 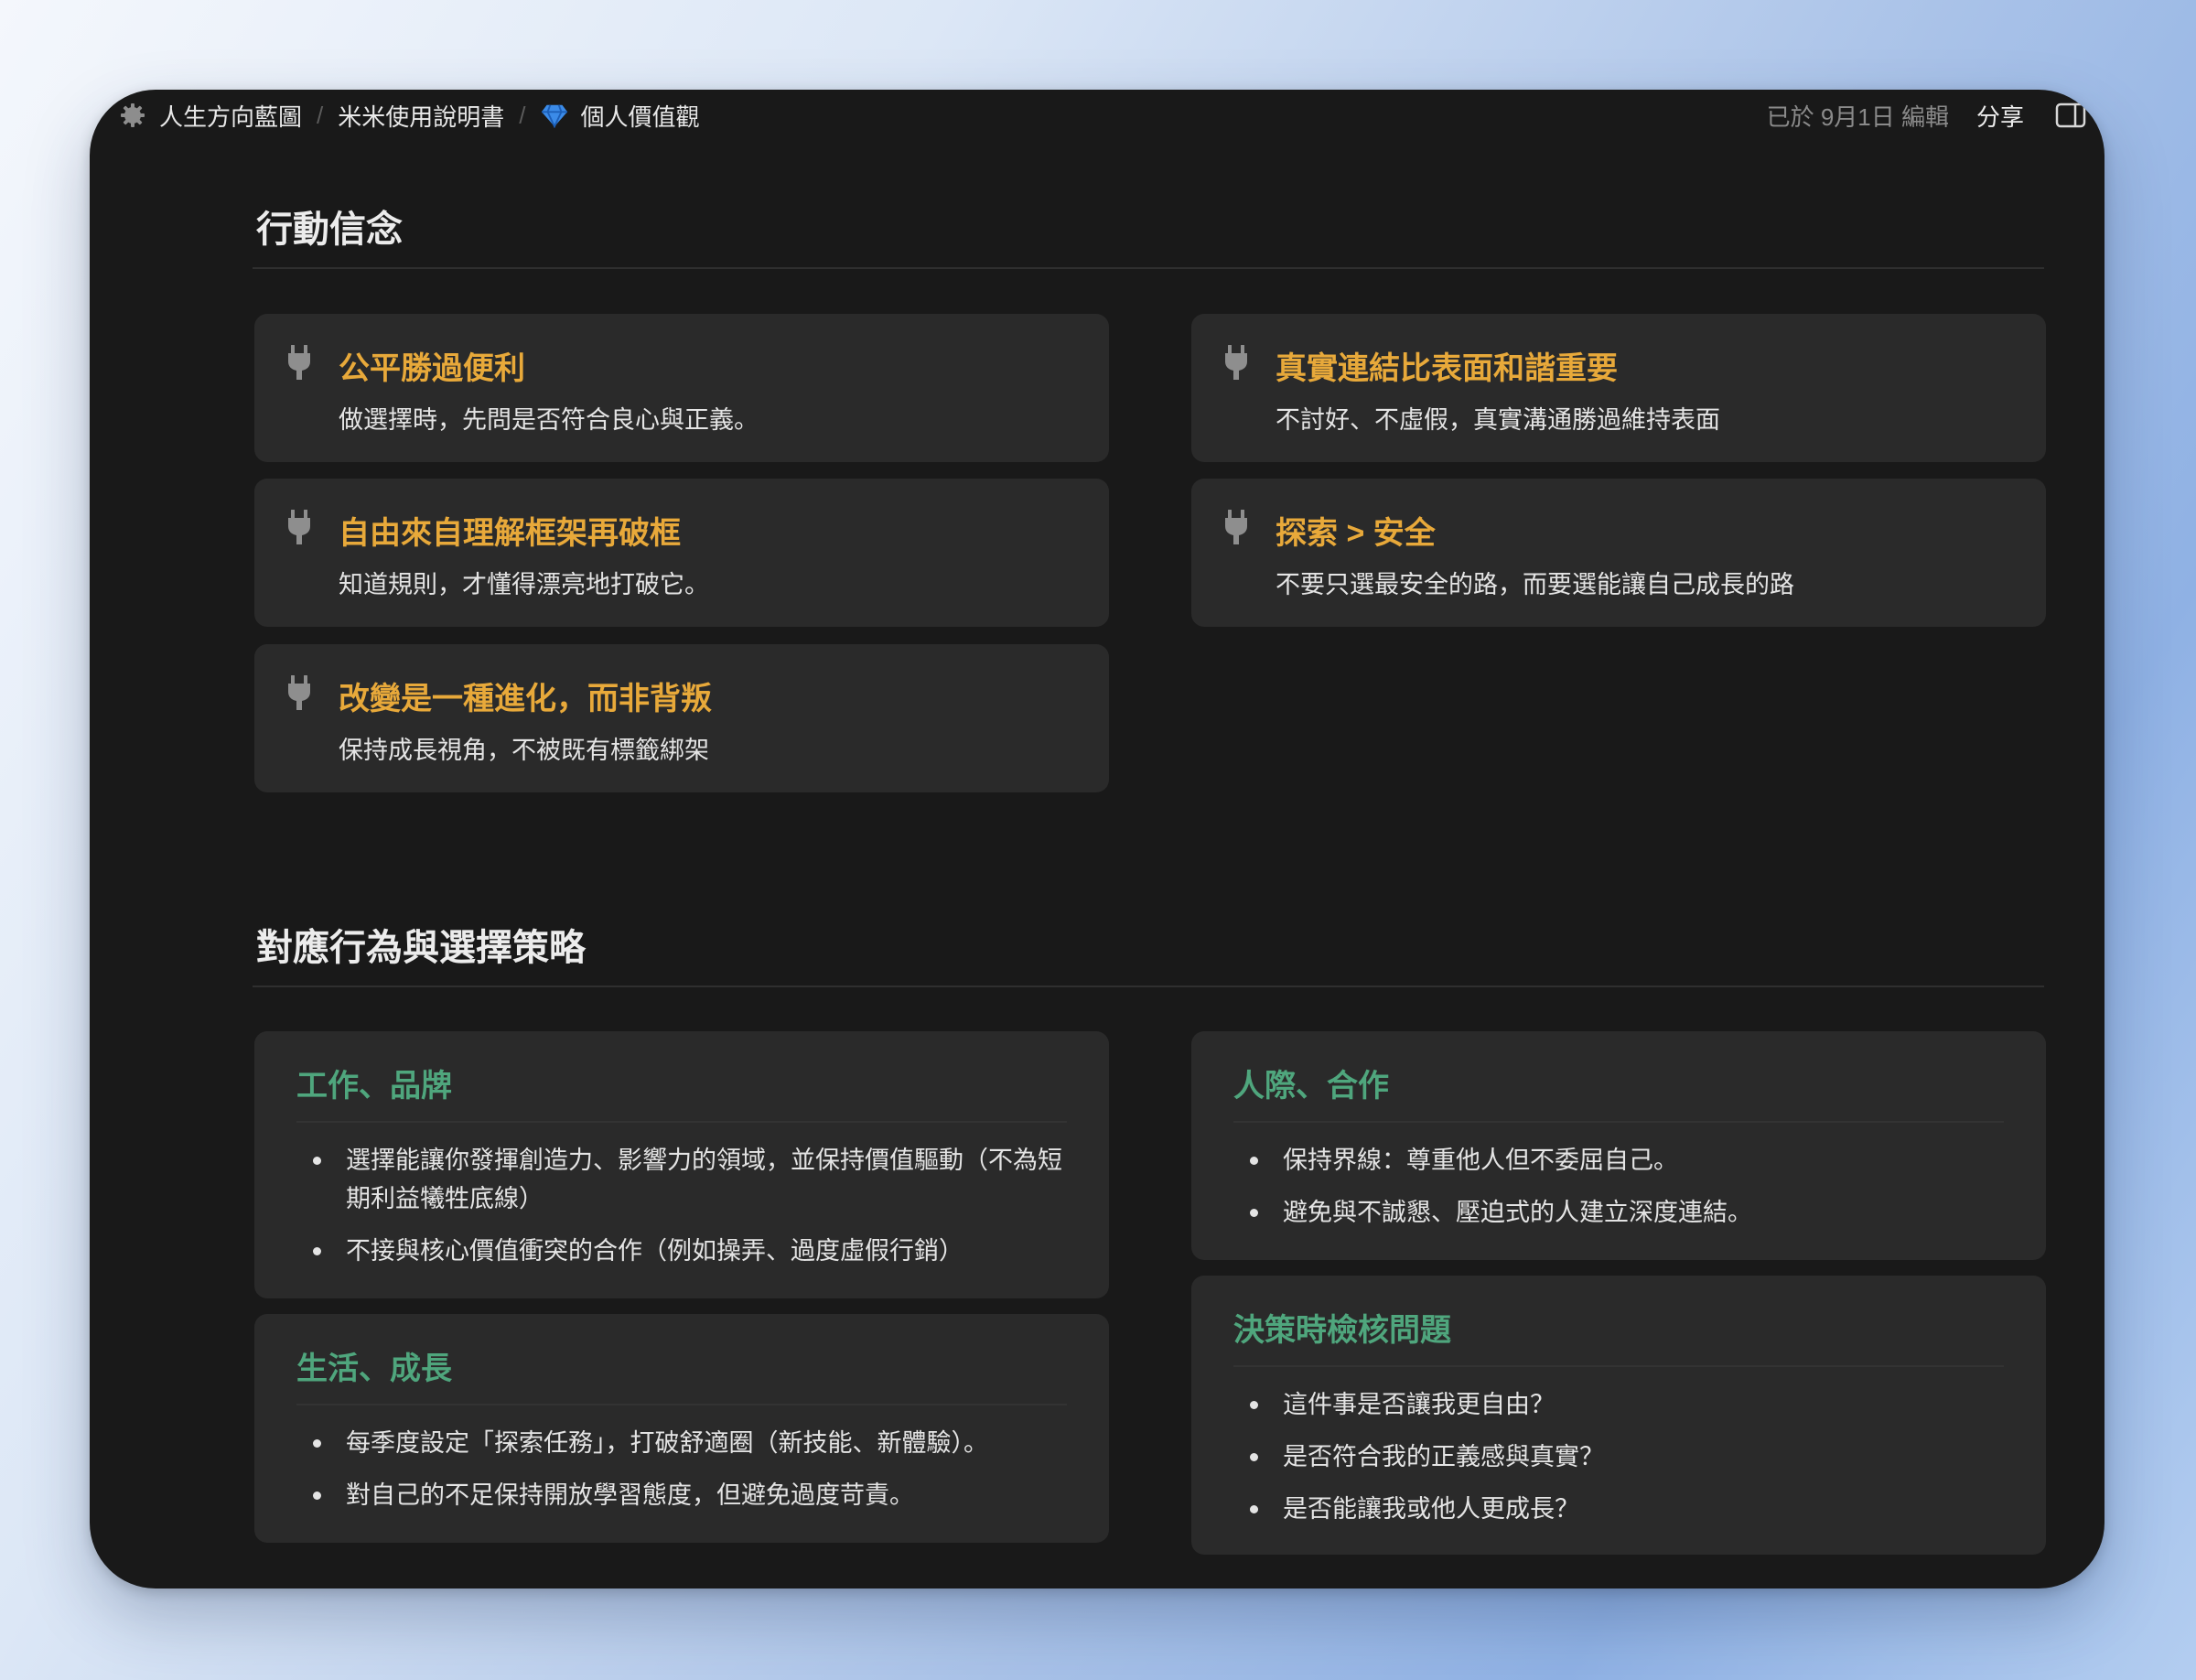 What do you see at coordinates (1621, 1404) in the screenshot?
I see `list-item: 這件事是否讓我更自由？` at bounding box center [1621, 1404].